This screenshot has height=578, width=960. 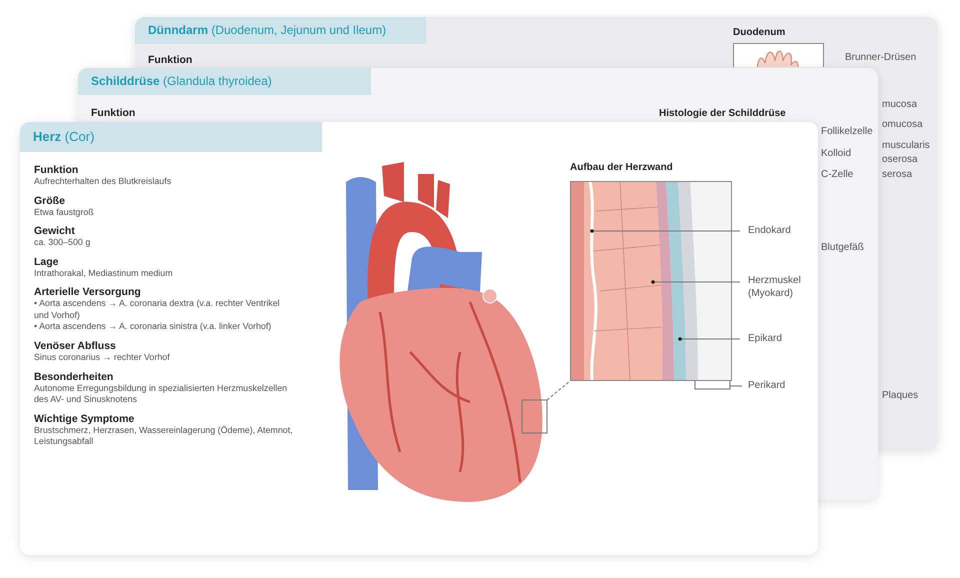 I want to click on section-heading: Arterielle Versorgung, so click(x=87, y=292).